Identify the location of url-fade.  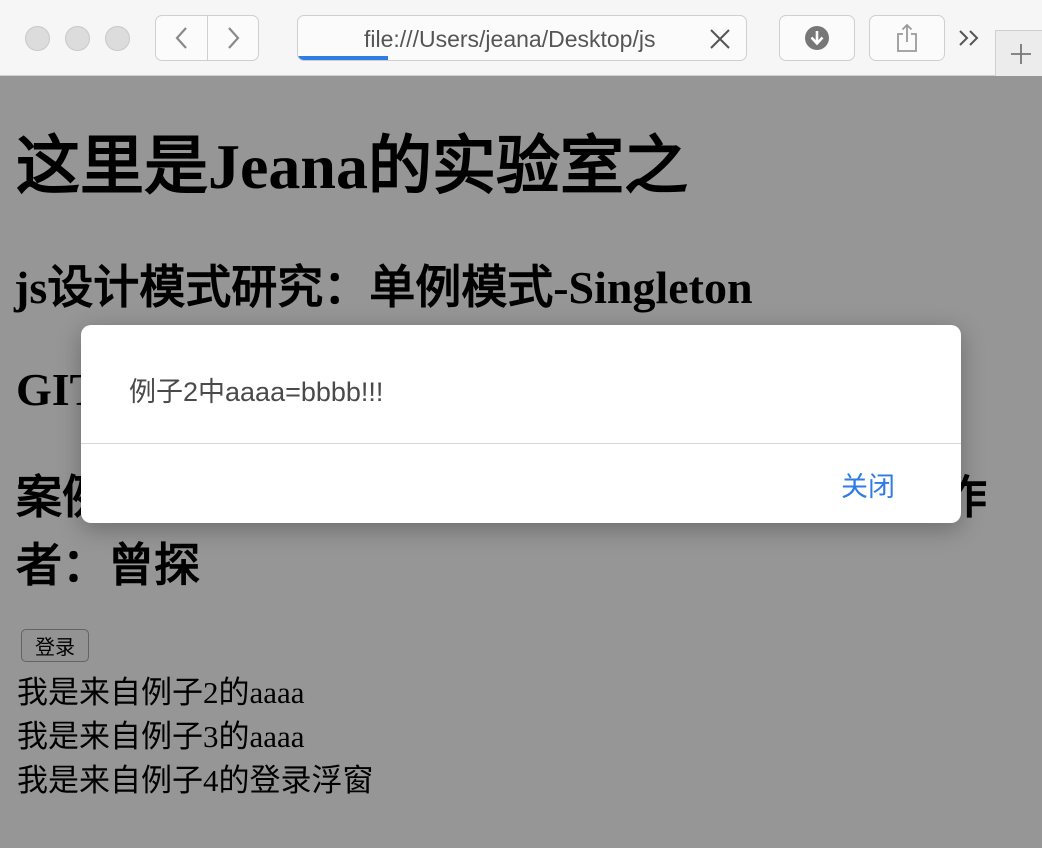
(681, 38).